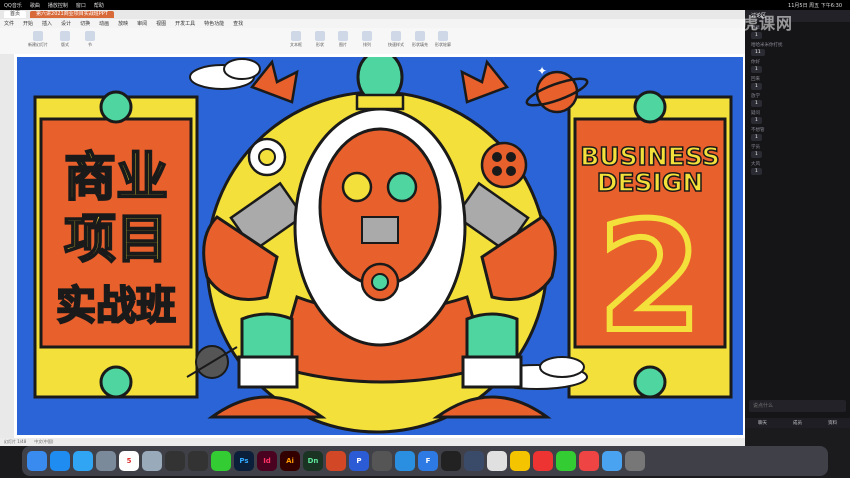 The width and height of the screenshot is (850, 478). What do you see at coordinates (238, 23) in the screenshot?
I see `menu-find: 查找` at bounding box center [238, 23].